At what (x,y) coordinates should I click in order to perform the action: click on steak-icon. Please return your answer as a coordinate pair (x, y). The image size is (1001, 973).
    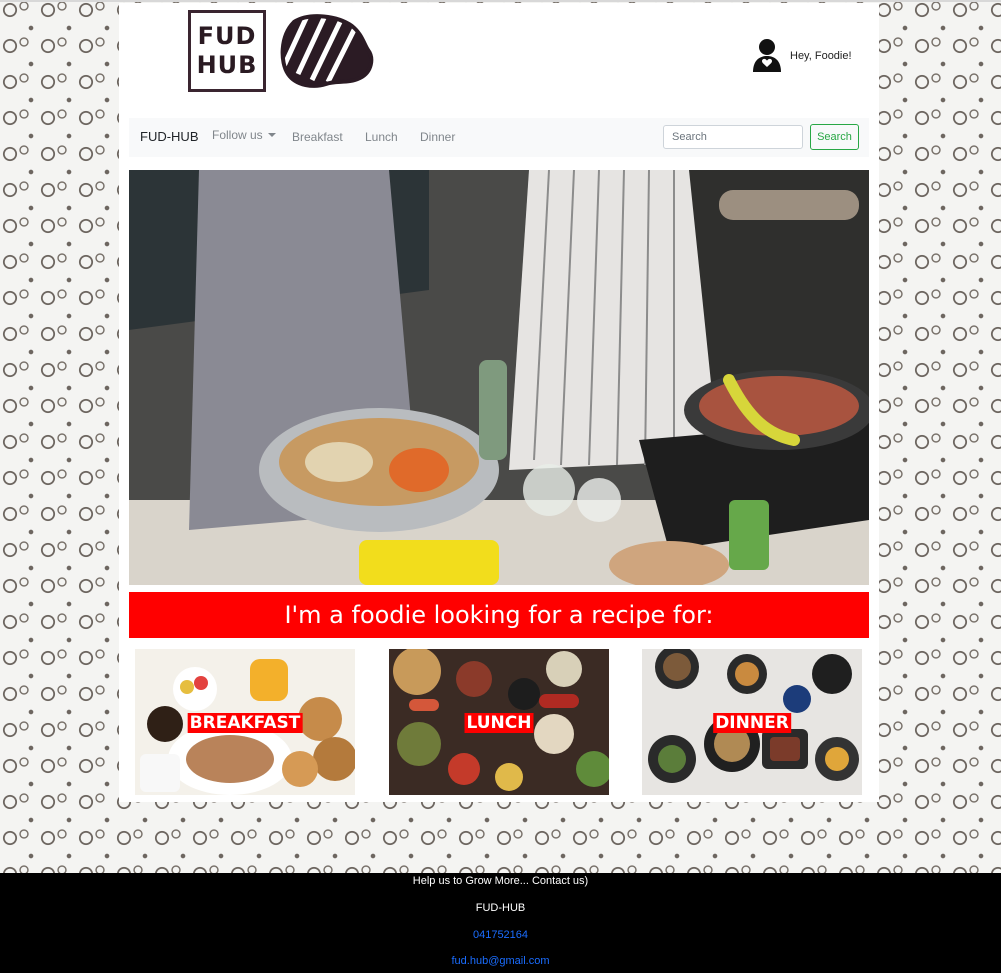
    Looking at the image, I should click on (327, 51).